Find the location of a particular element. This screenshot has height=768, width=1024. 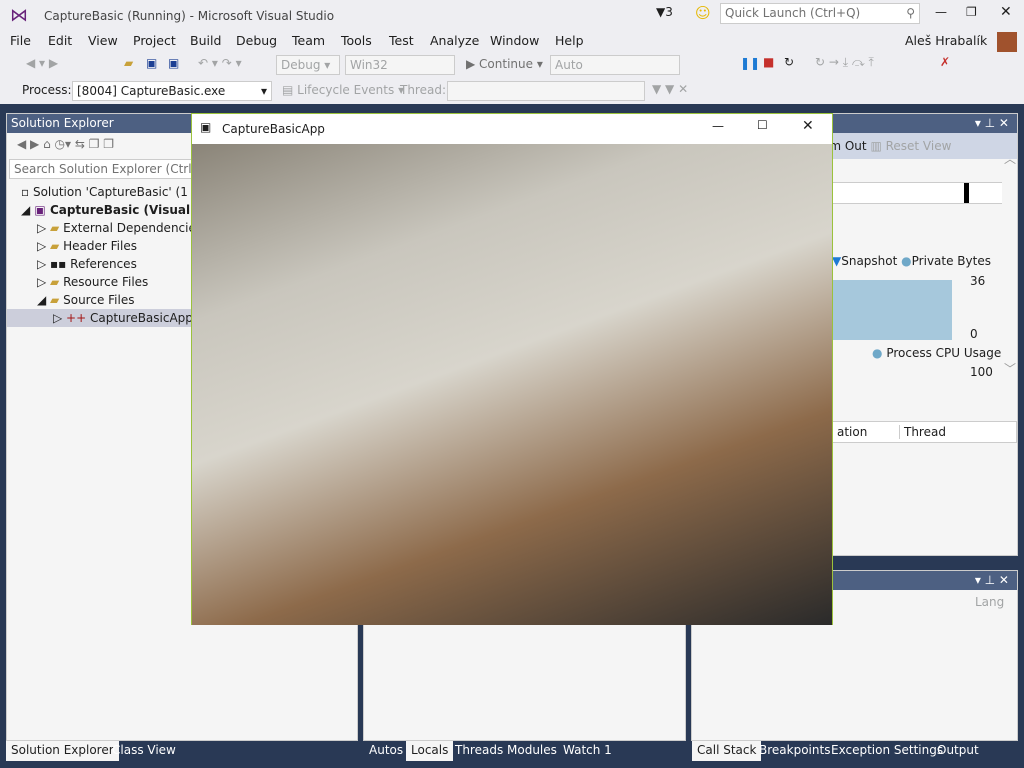

tab-class-view: Class View is located at coordinates (144, 751).